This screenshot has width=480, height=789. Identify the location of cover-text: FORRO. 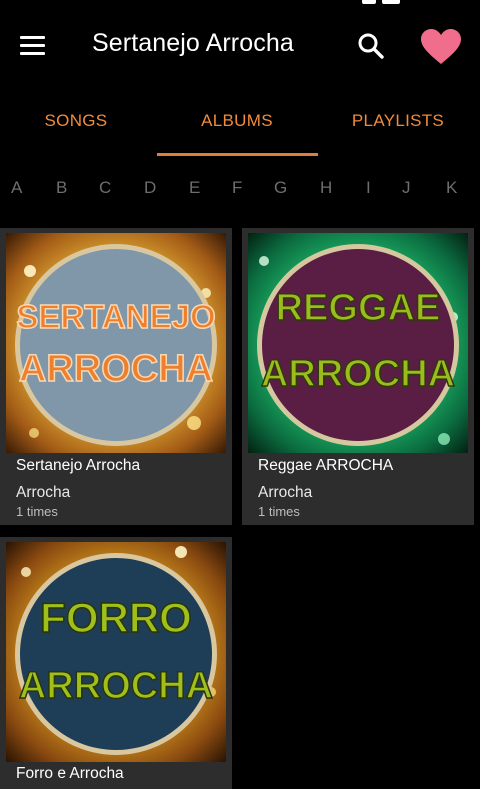
(116, 617).